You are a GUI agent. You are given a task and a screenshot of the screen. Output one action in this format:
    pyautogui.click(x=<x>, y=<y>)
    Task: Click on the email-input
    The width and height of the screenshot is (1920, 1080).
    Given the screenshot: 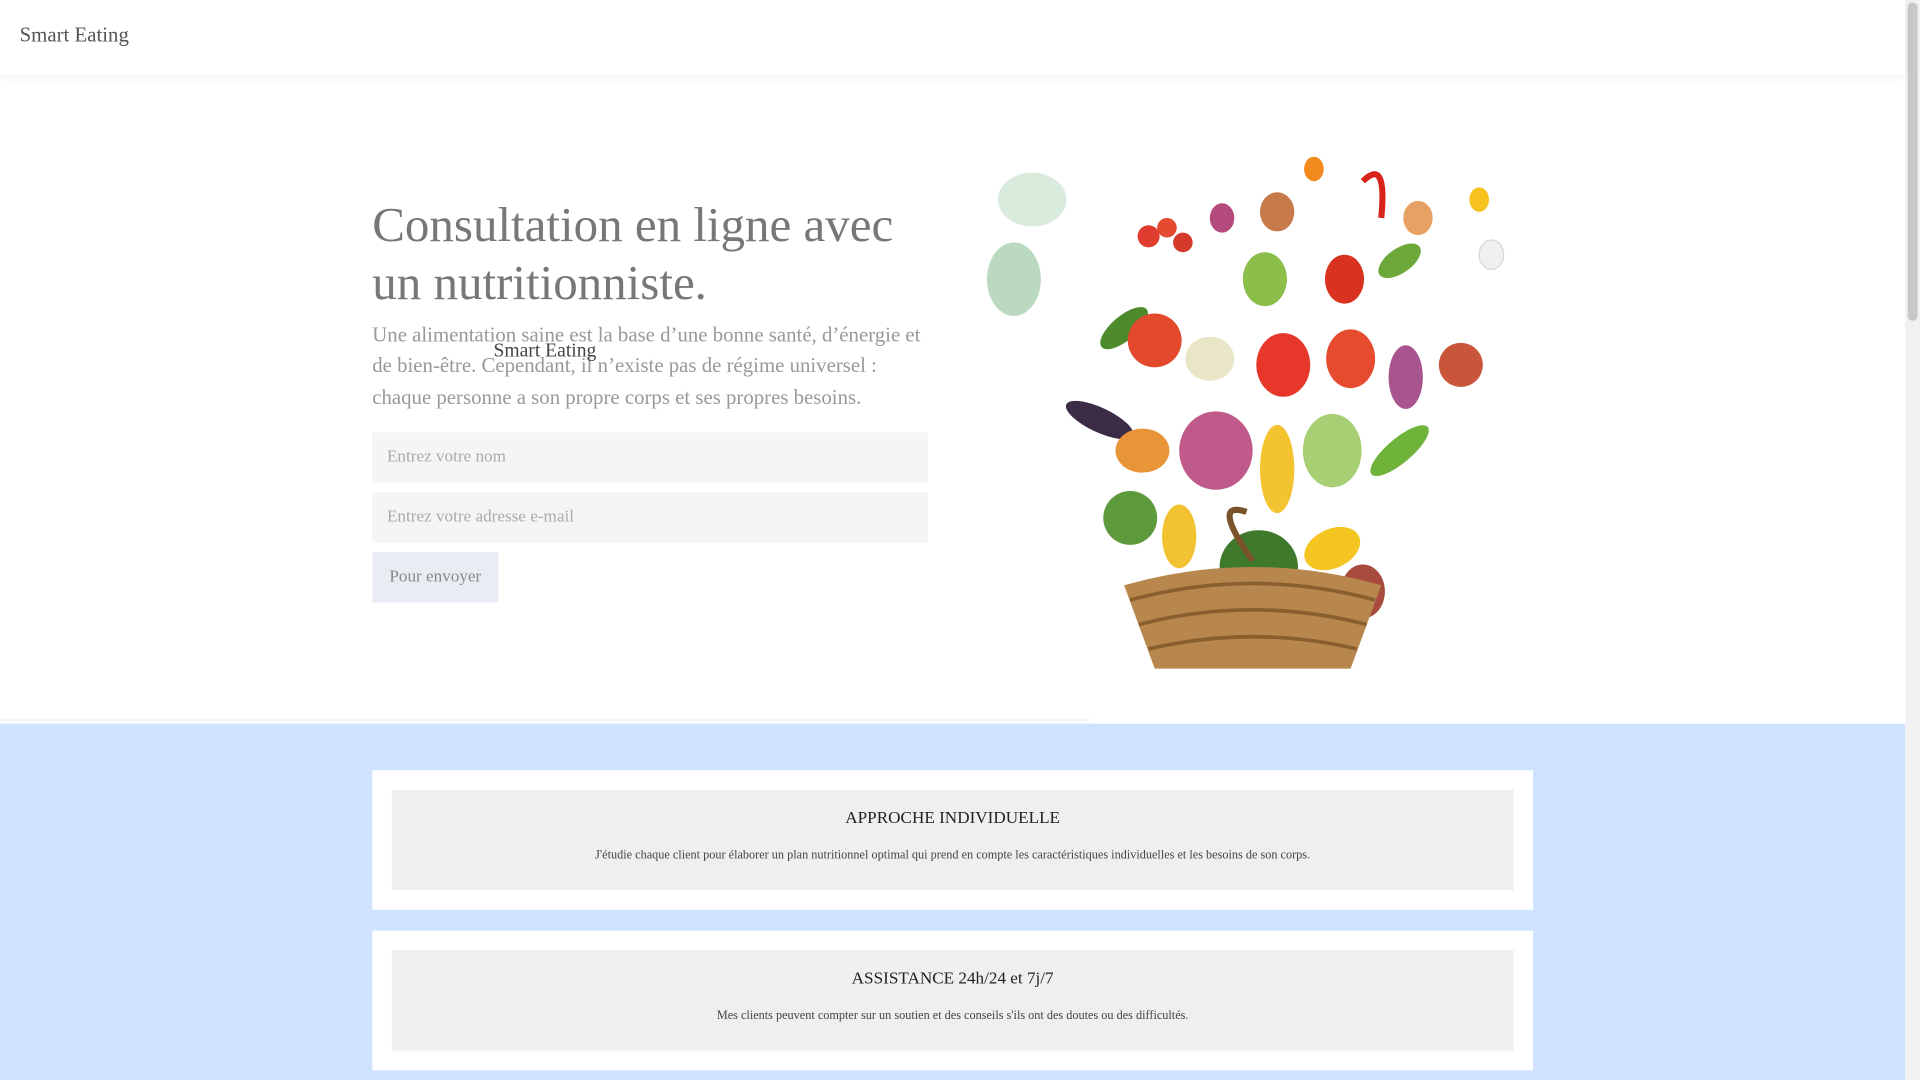 What is the action you would take?
    pyautogui.click(x=650, y=517)
    